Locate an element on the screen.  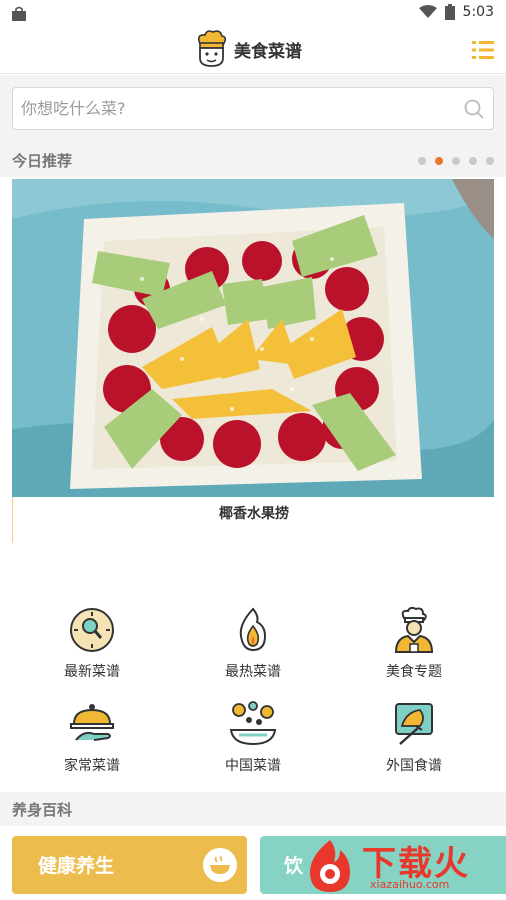
category-topics: 美食专题 is located at coordinates (414, 652).